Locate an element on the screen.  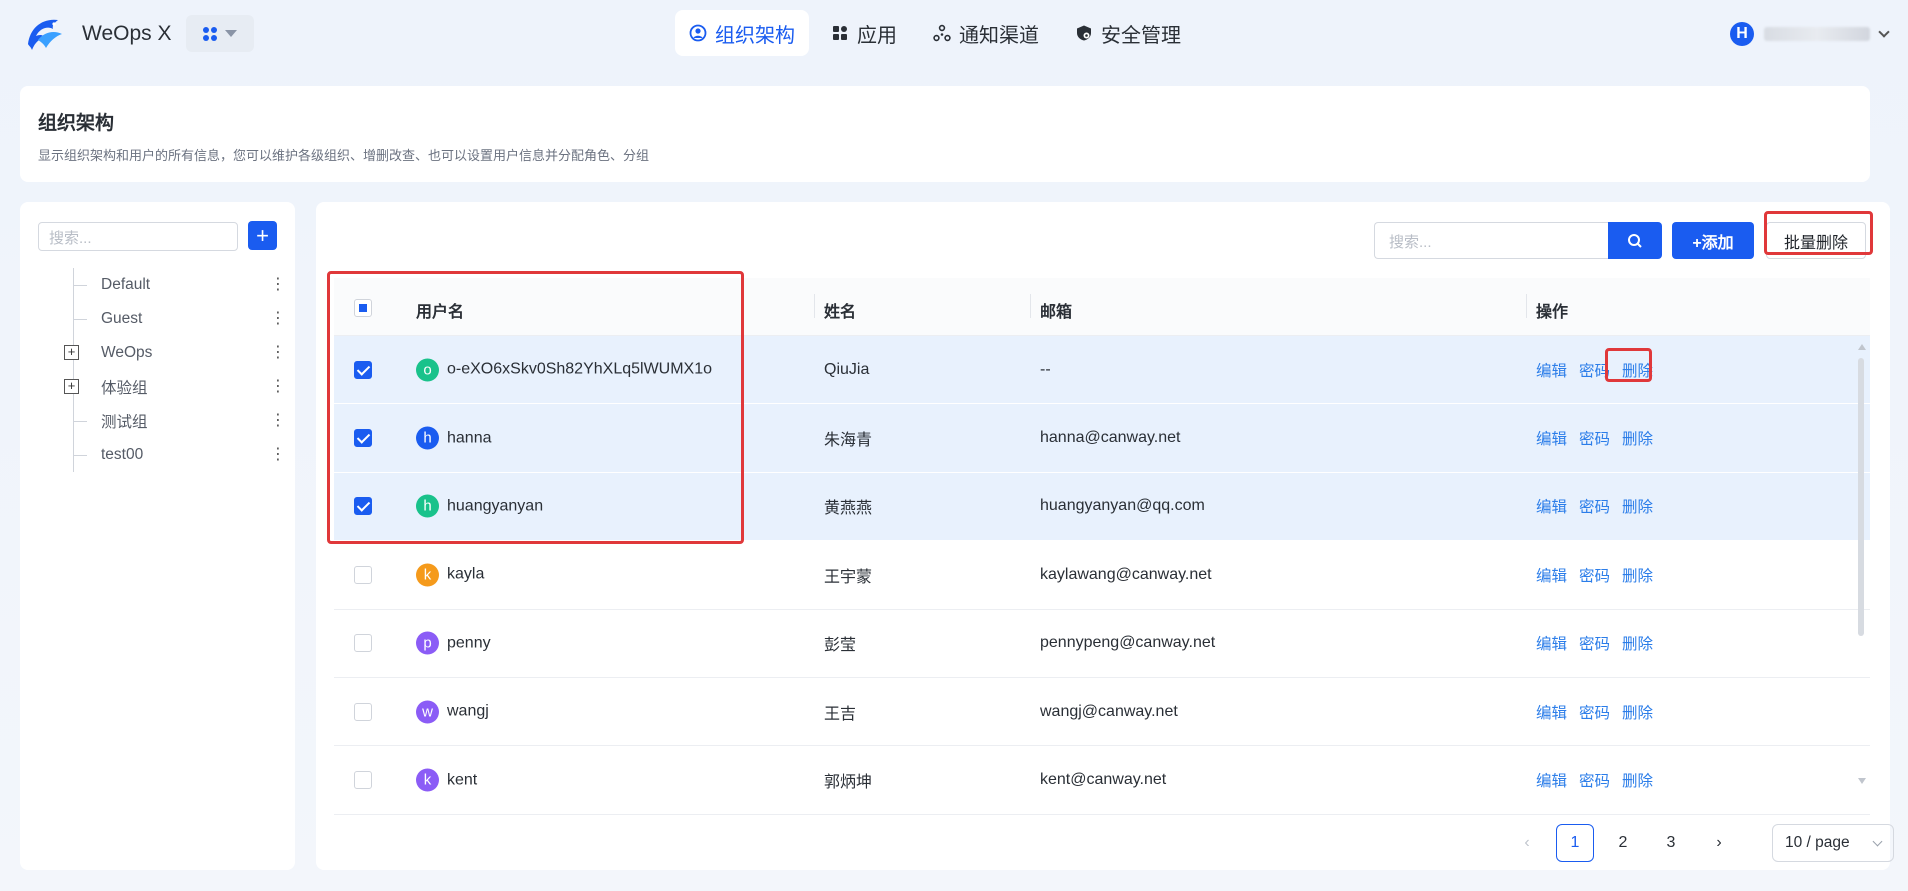
page-button-2: 2 is located at coordinates (1623, 843).